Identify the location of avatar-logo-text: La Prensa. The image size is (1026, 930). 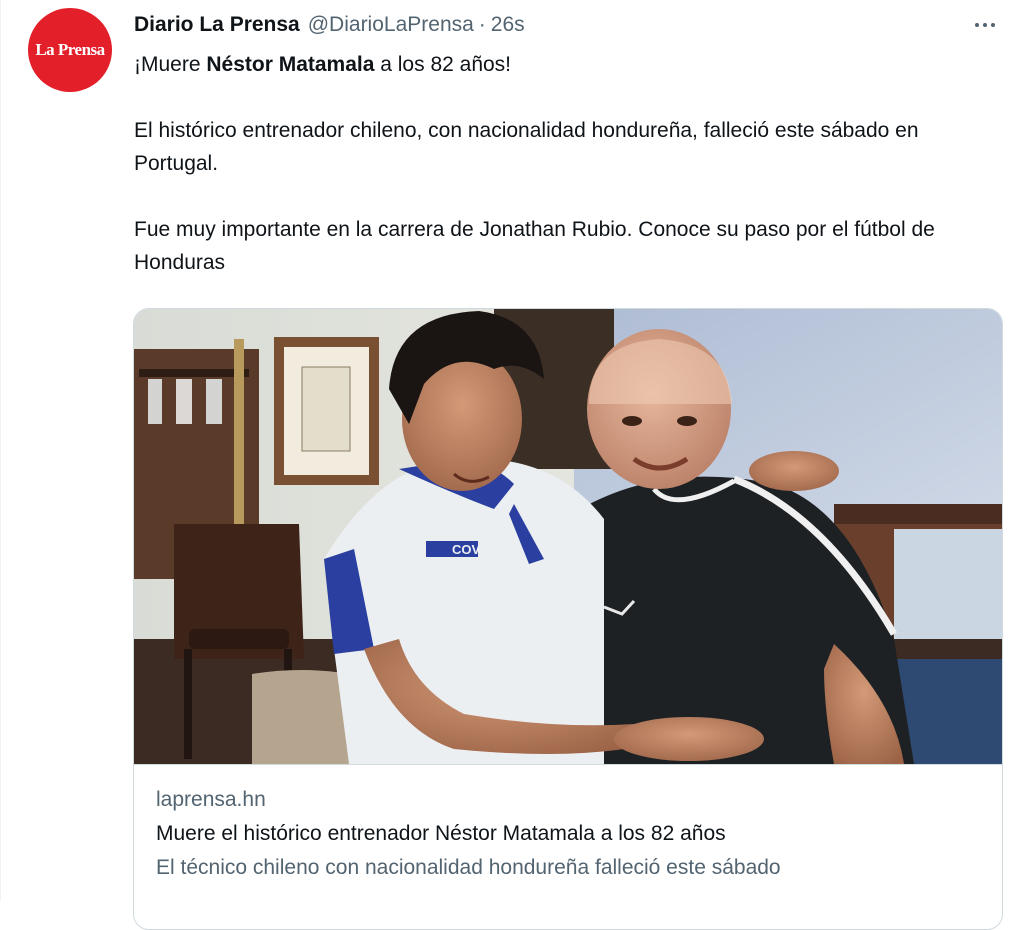
(70, 49).